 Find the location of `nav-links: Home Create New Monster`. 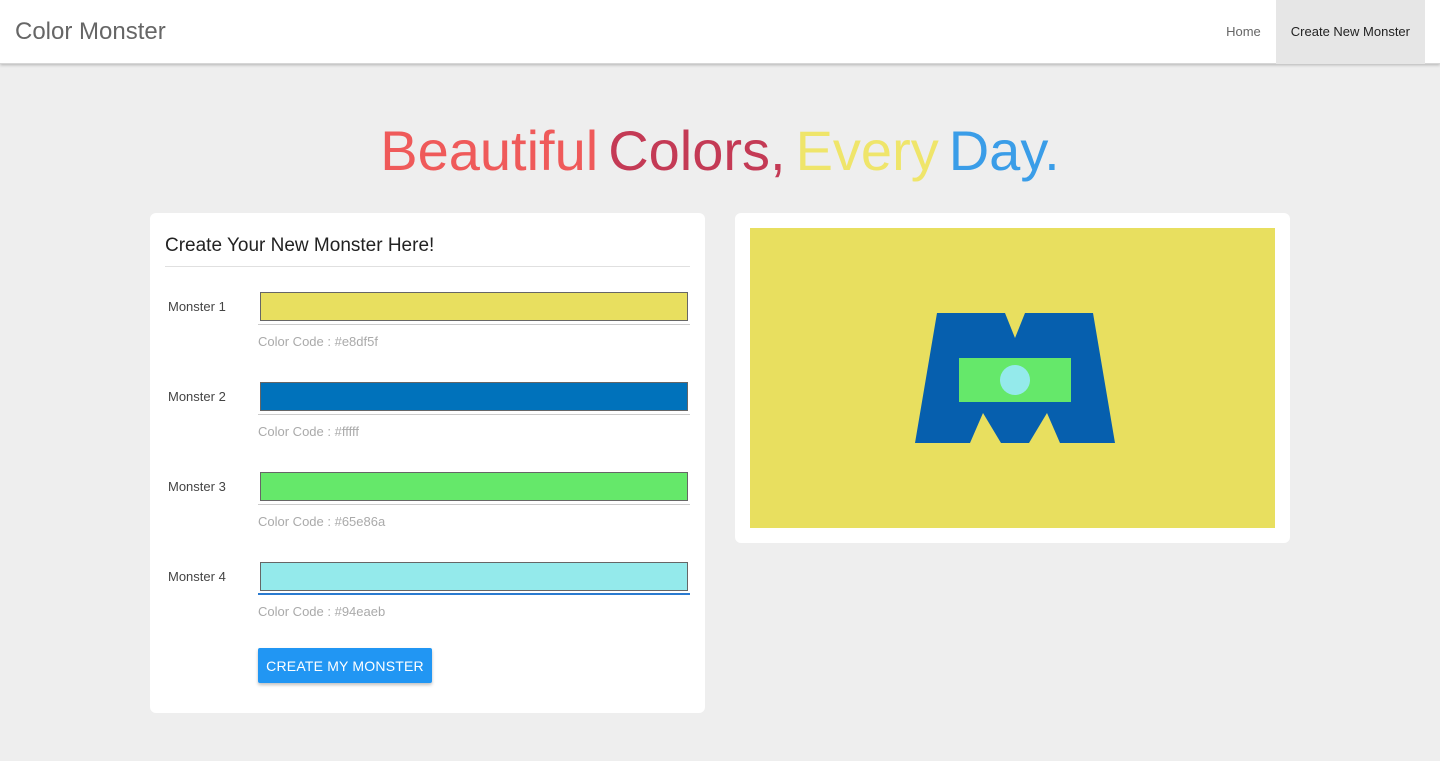

nav-links: Home Create New Monster is located at coordinates (1318, 32).